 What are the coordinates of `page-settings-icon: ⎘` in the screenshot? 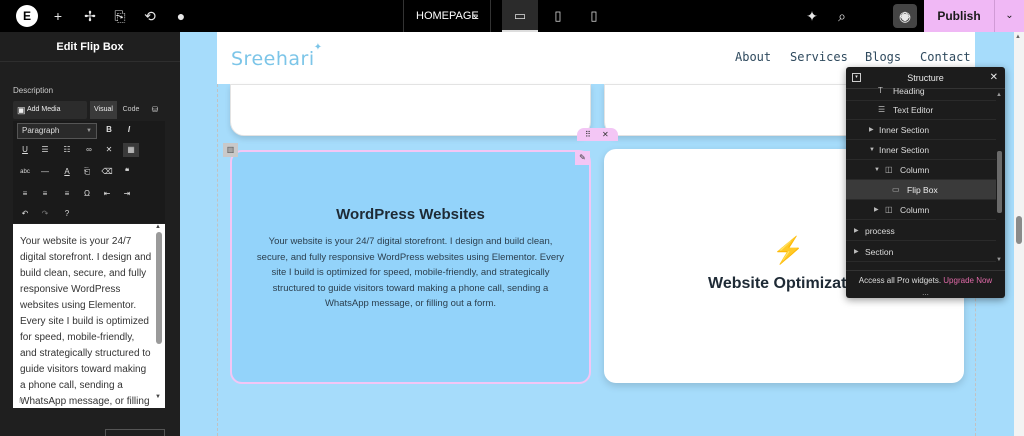 It's located at (120, 16).